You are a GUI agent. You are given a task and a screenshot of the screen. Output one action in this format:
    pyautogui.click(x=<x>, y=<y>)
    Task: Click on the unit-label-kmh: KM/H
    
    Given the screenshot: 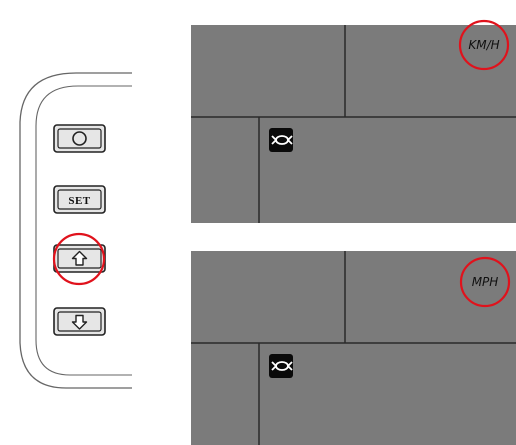 What is the action you would take?
    pyautogui.click(x=483, y=45)
    